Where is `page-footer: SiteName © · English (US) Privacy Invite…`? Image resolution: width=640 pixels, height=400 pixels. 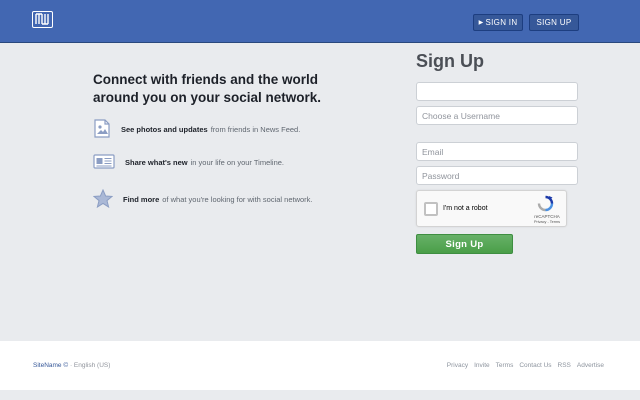 page-footer: SiteName © · English (US) Privacy Invite… is located at coordinates (320, 365).